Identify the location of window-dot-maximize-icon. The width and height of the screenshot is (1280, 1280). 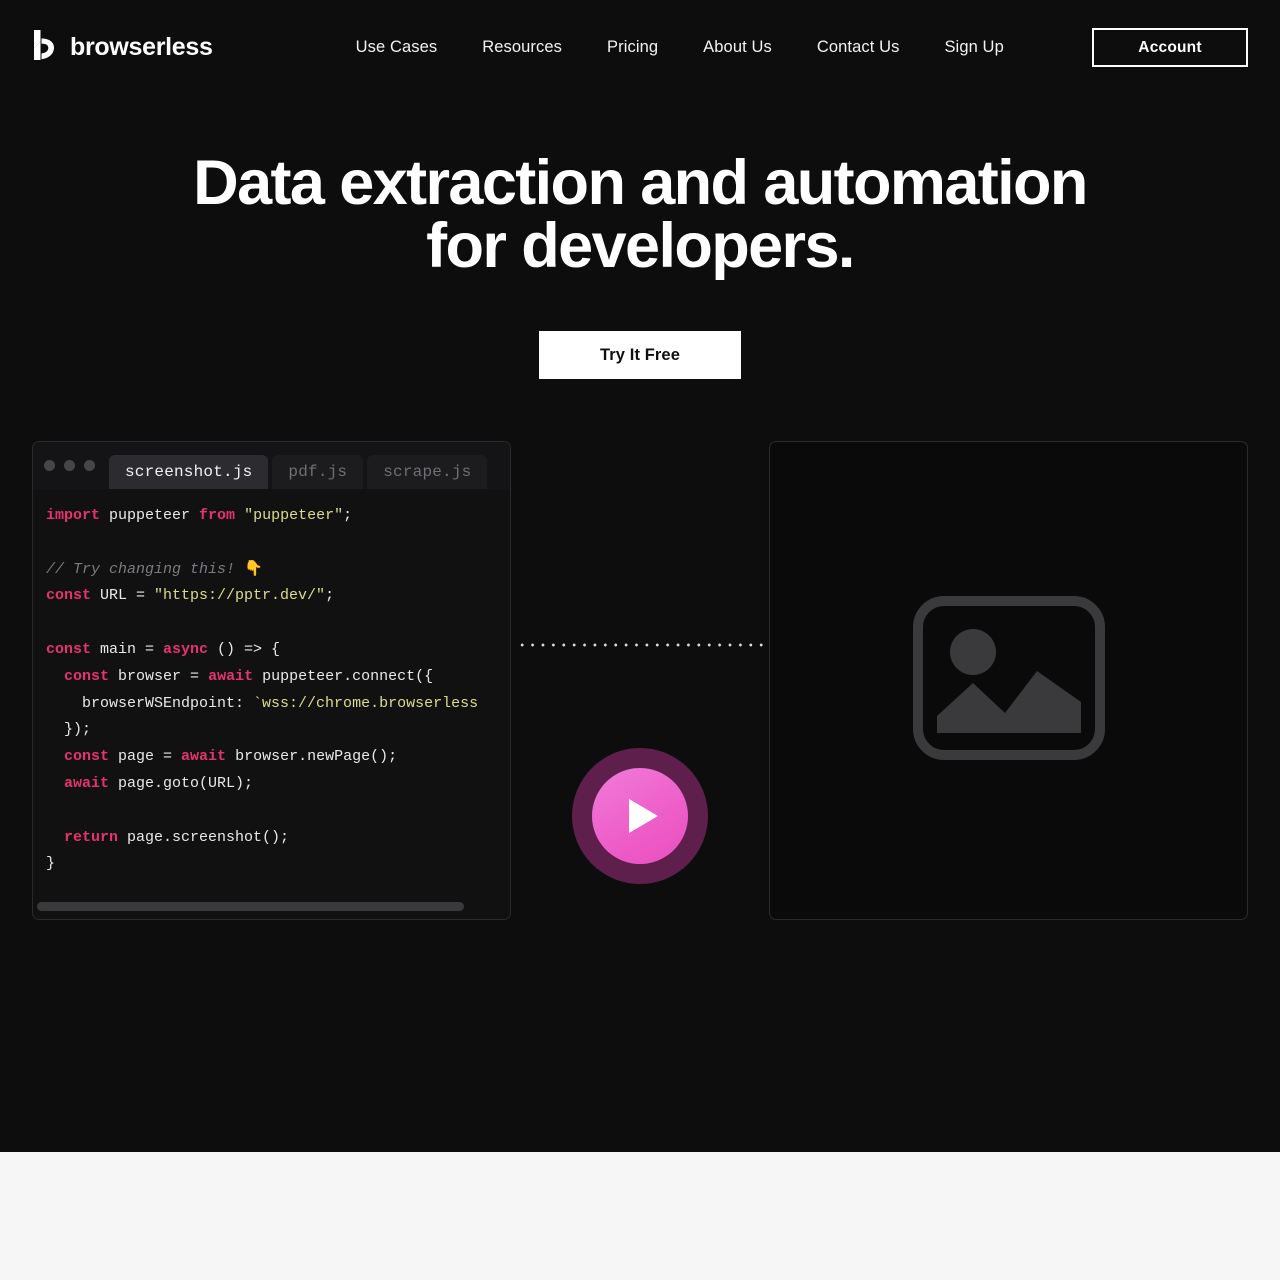
(89, 465).